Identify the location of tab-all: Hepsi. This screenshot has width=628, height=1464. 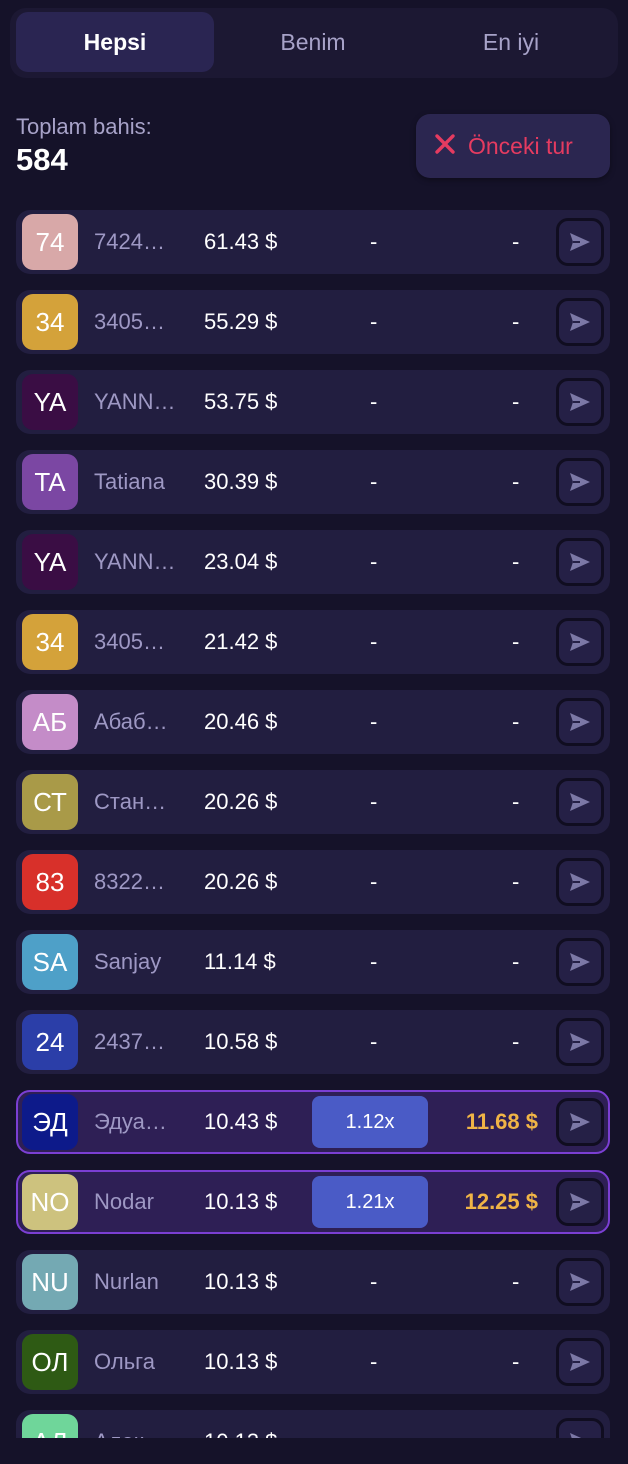
(115, 42).